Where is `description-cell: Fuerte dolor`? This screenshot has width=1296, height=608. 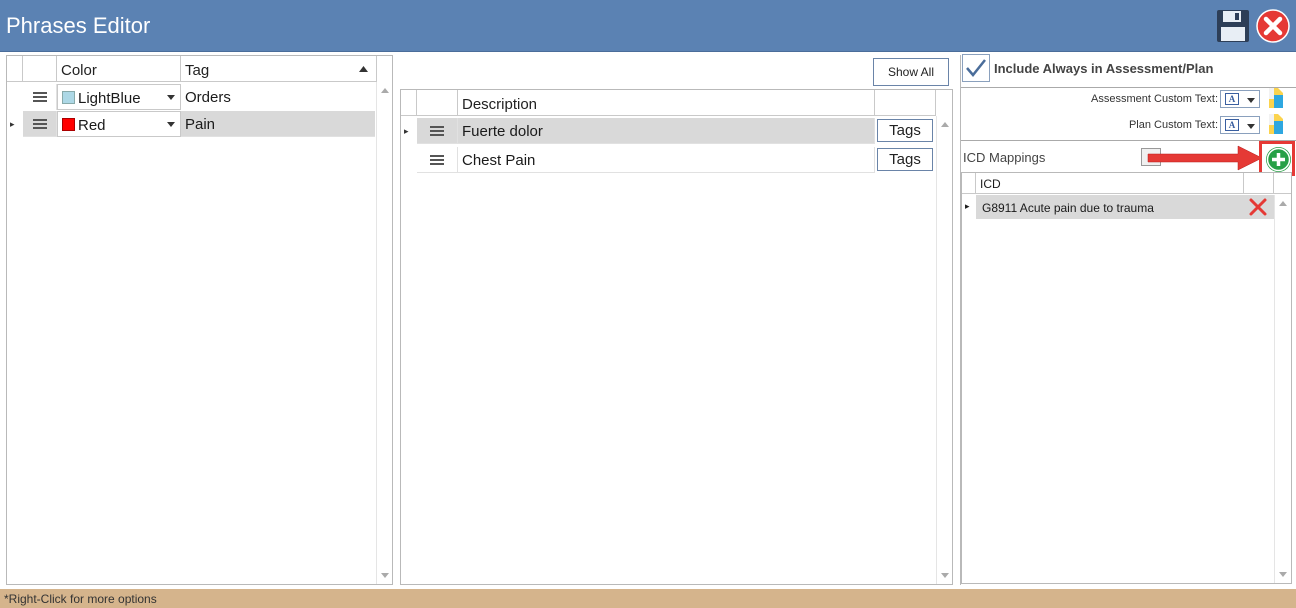
description-cell: Fuerte dolor is located at coordinates (666, 131).